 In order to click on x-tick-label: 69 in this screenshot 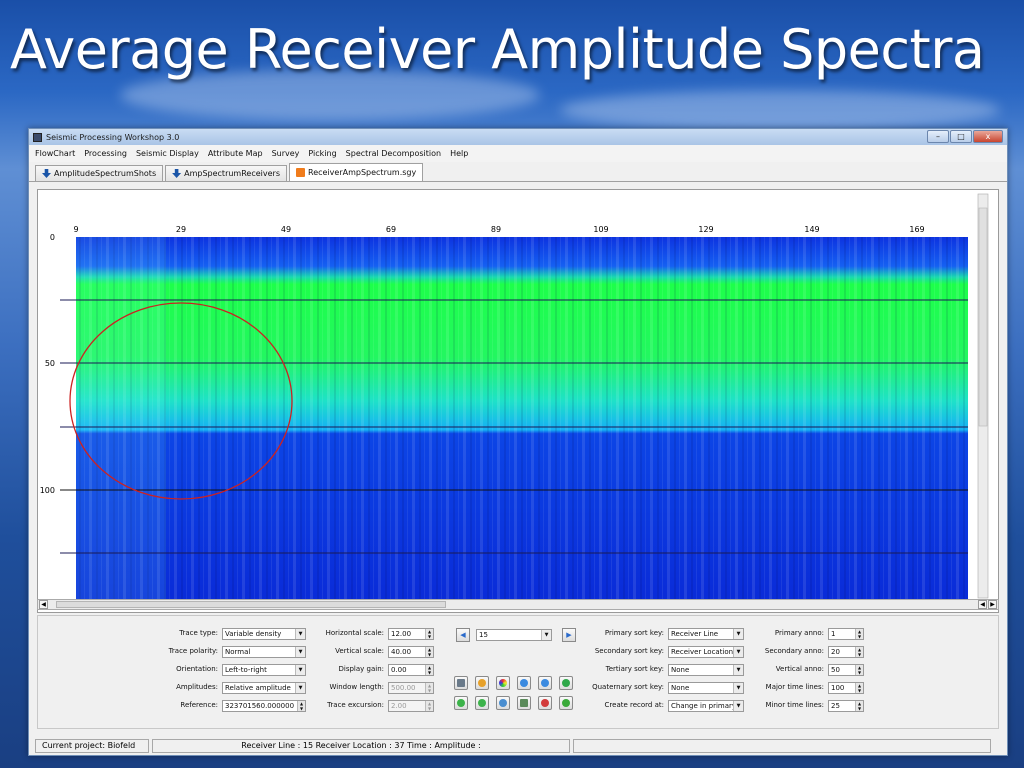, I will do `click(391, 229)`.